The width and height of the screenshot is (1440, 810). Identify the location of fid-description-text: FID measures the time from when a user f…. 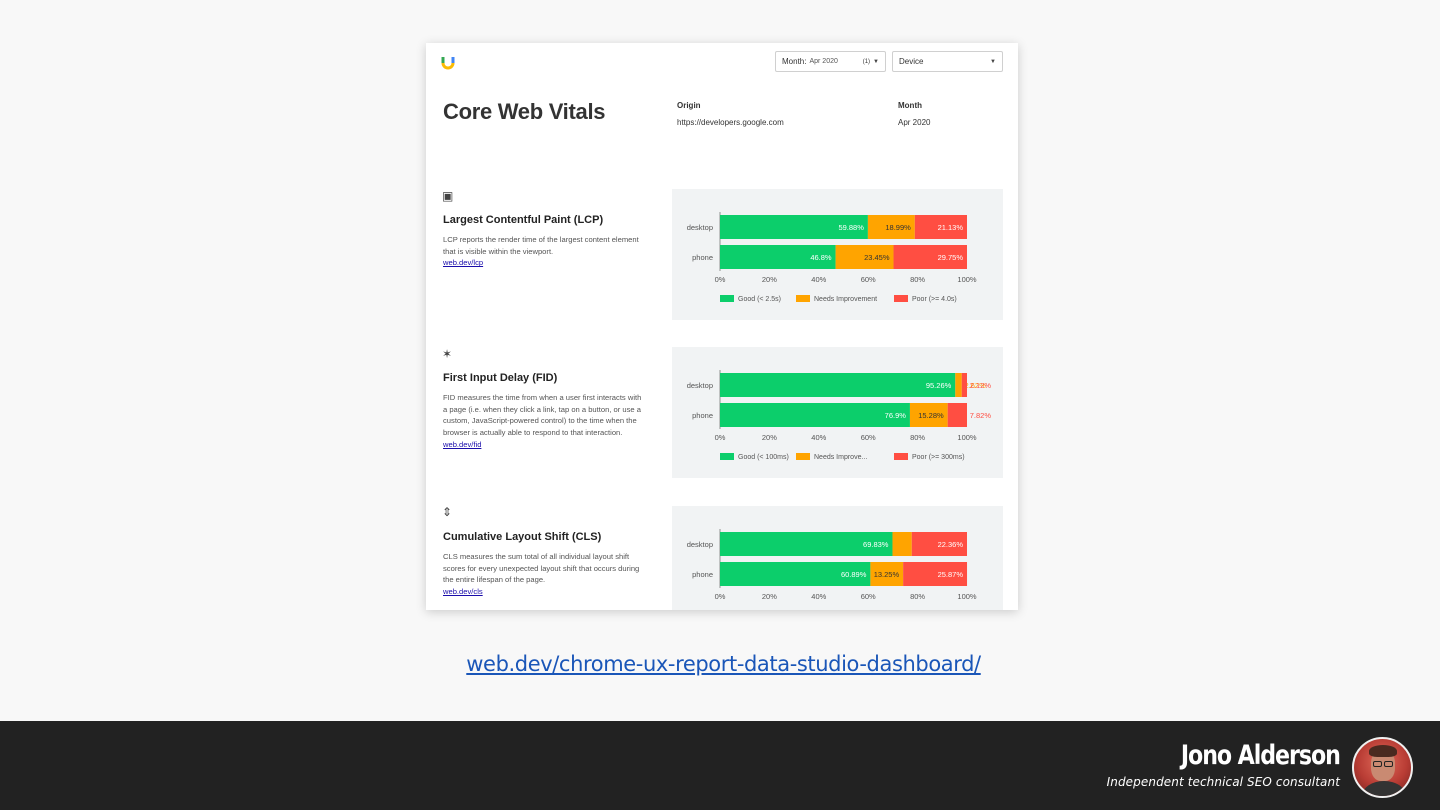
(542, 415).